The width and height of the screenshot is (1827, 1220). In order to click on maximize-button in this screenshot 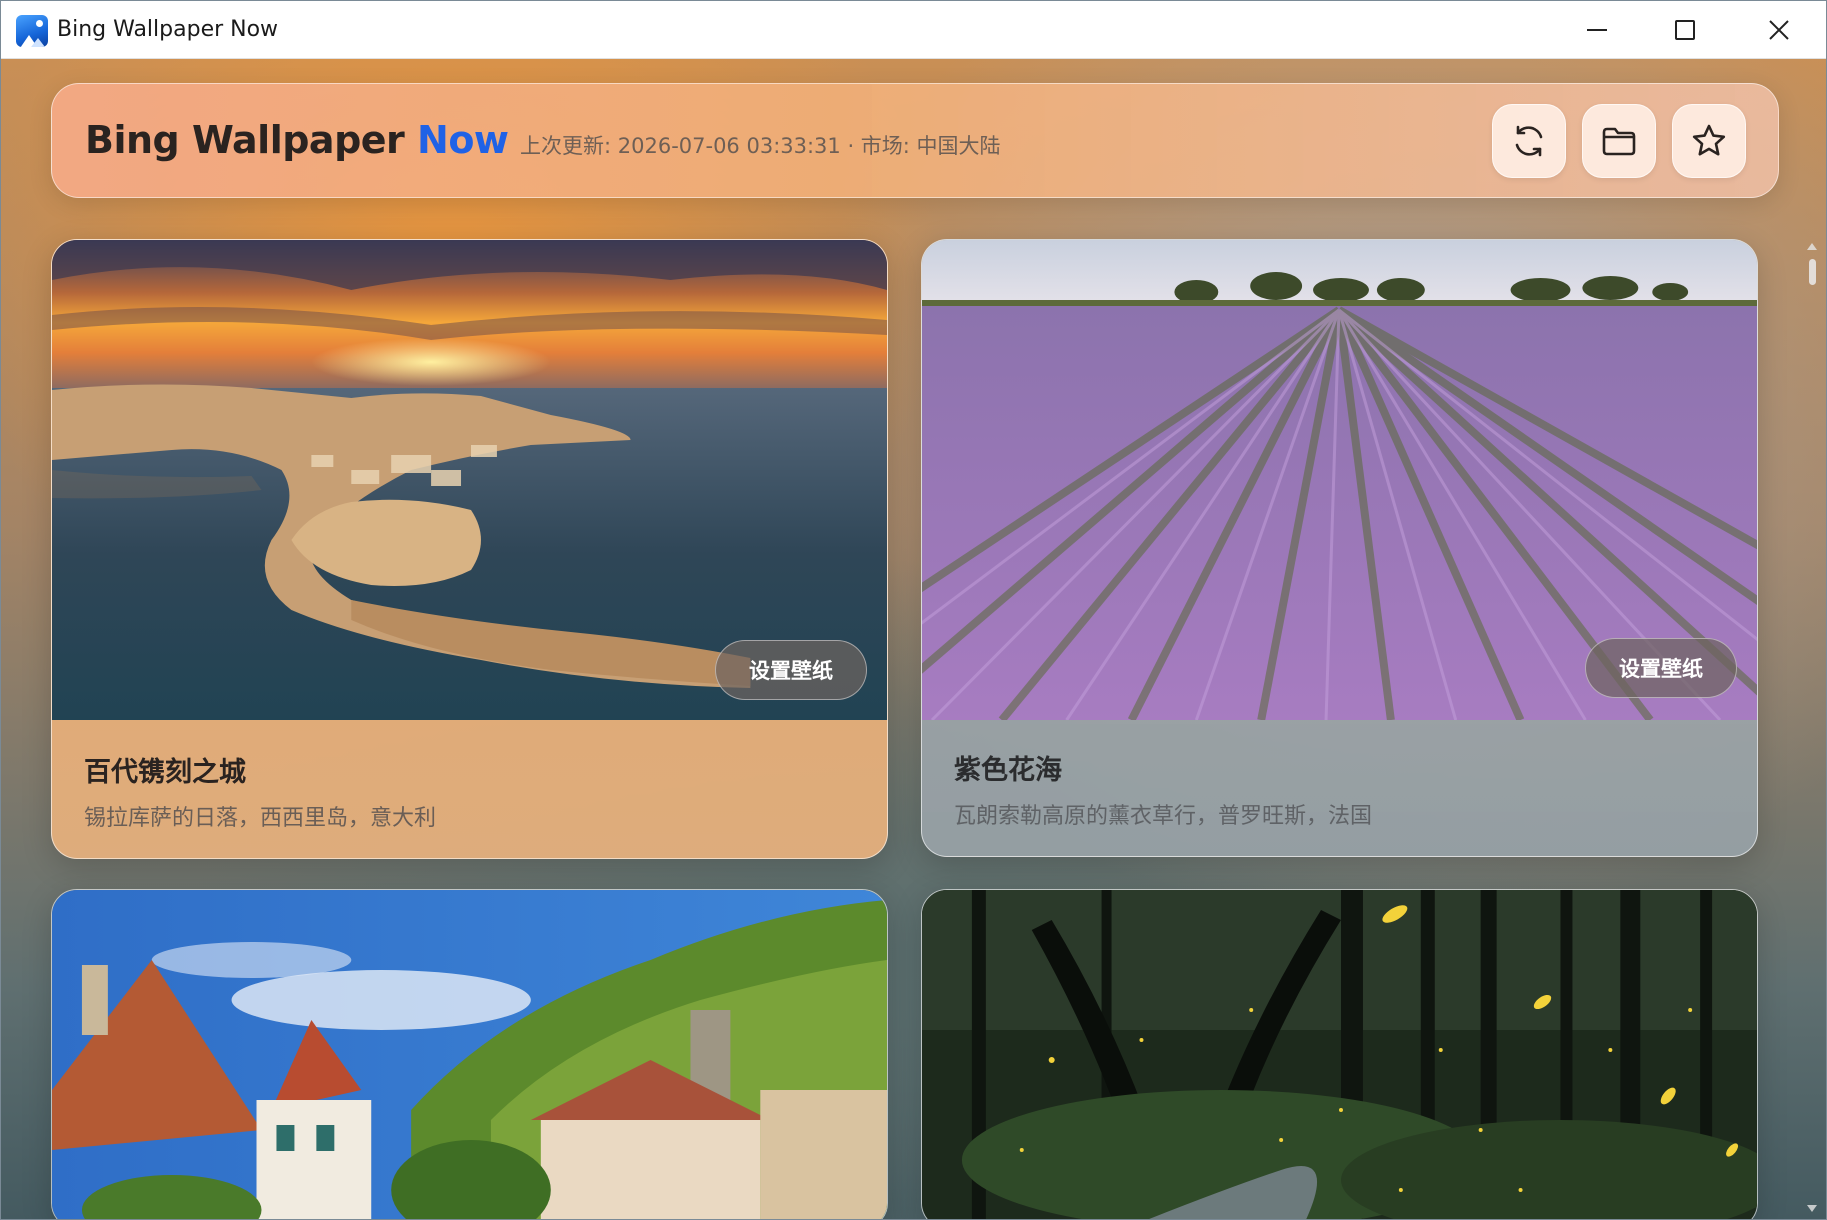, I will do `click(1685, 30)`.